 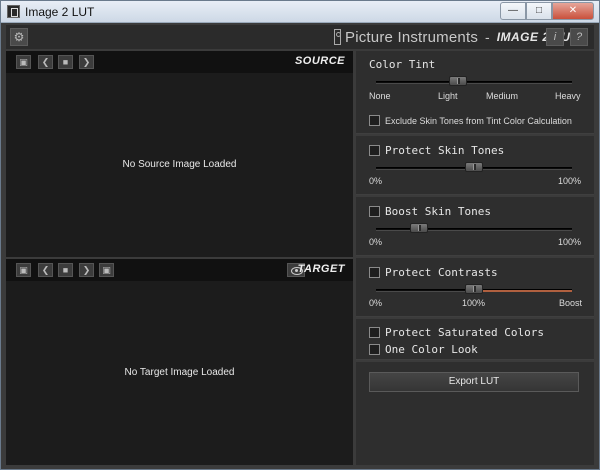 What do you see at coordinates (474, 382) in the screenshot?
I see `export-lut-button: Export LUT` at bounding box center [474, 382].